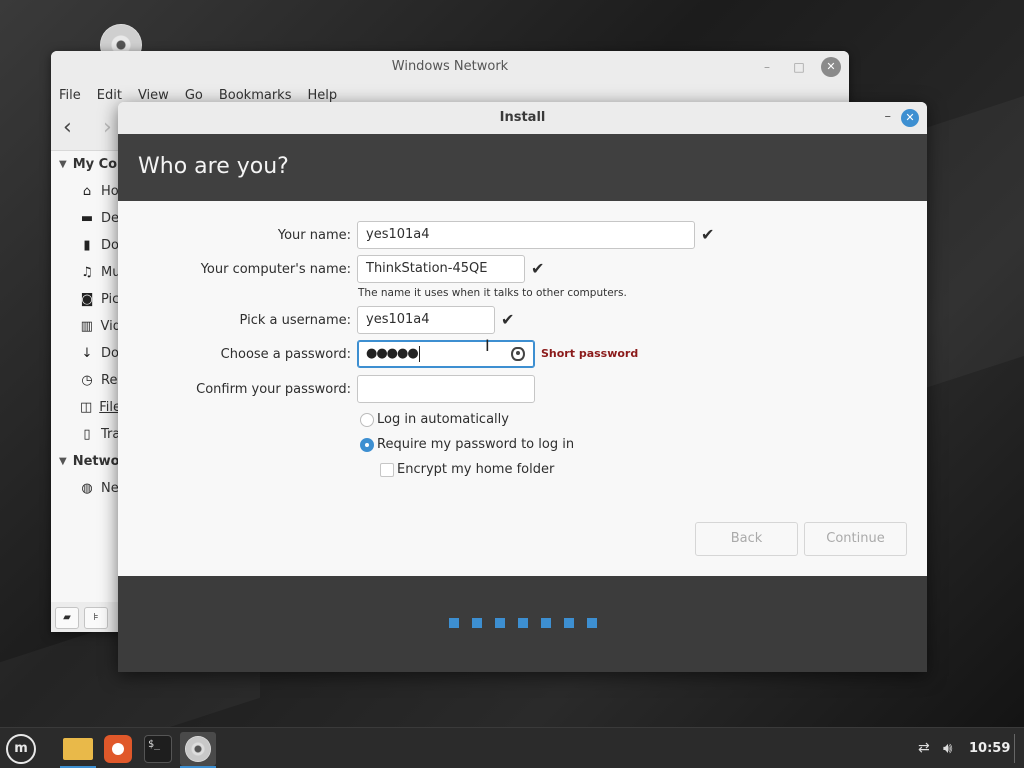 The height and width of the screenshot is (768, 1024). Describe the element at coordinates (325, 95) in the screenshot. I see `menu-help: Help` at that location.